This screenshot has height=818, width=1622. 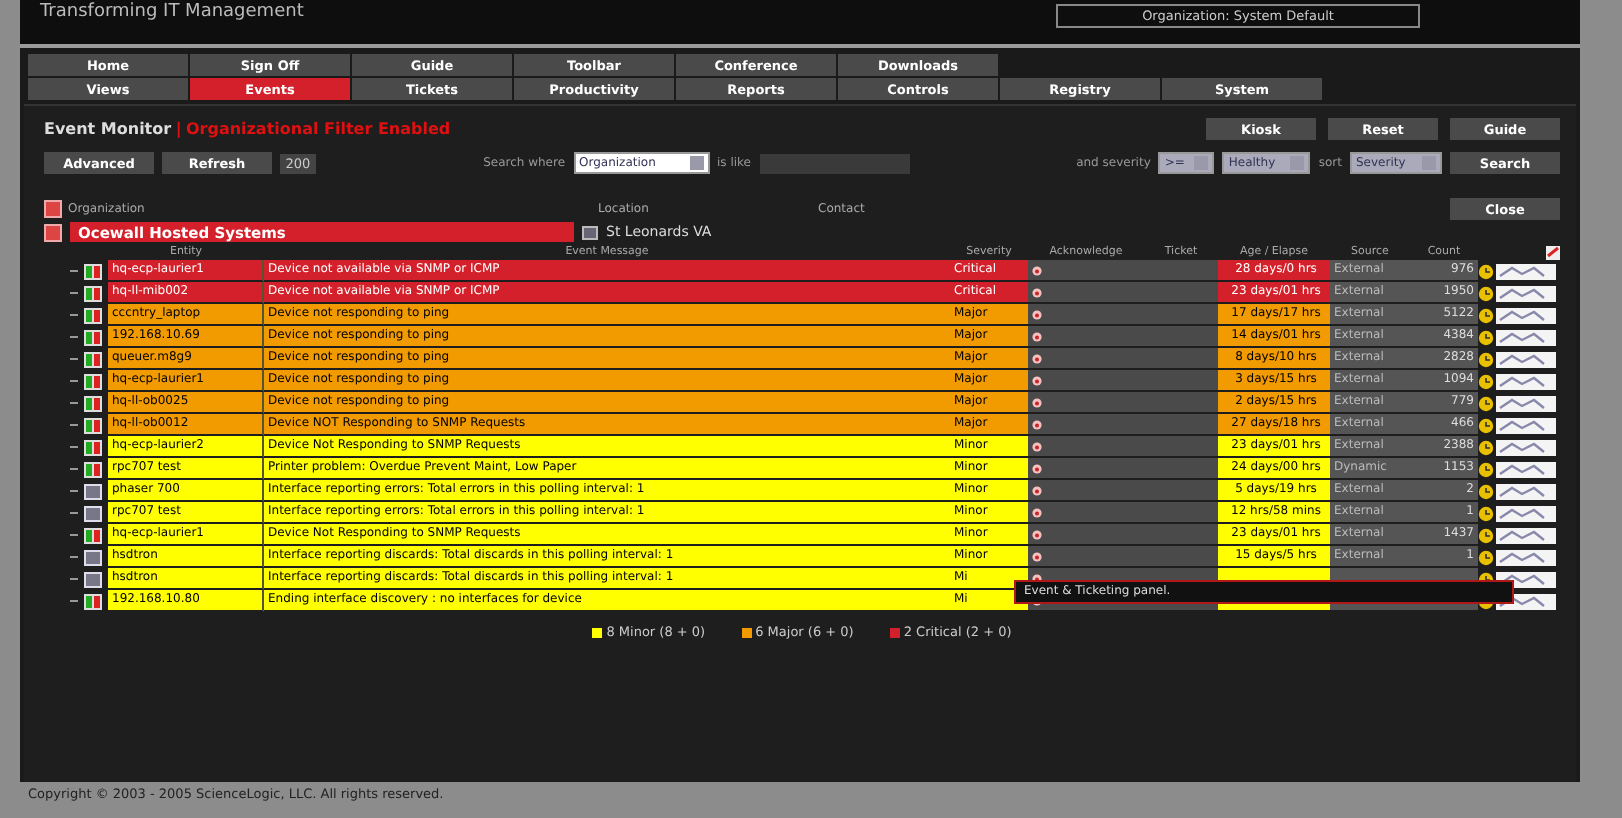 What do you see at coordinates (108, 129) in the screenshot?
I see `page-title: Event Monitor` at bounding box center [108, 129].